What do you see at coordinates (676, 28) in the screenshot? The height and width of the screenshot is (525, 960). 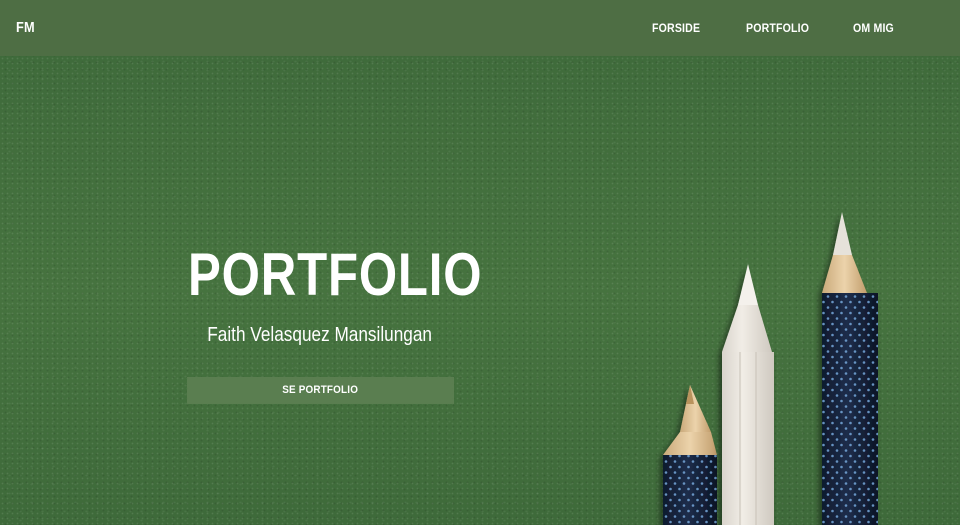 I see `nav-link-forside: FORSIDE` at bounding box center [676, 28].